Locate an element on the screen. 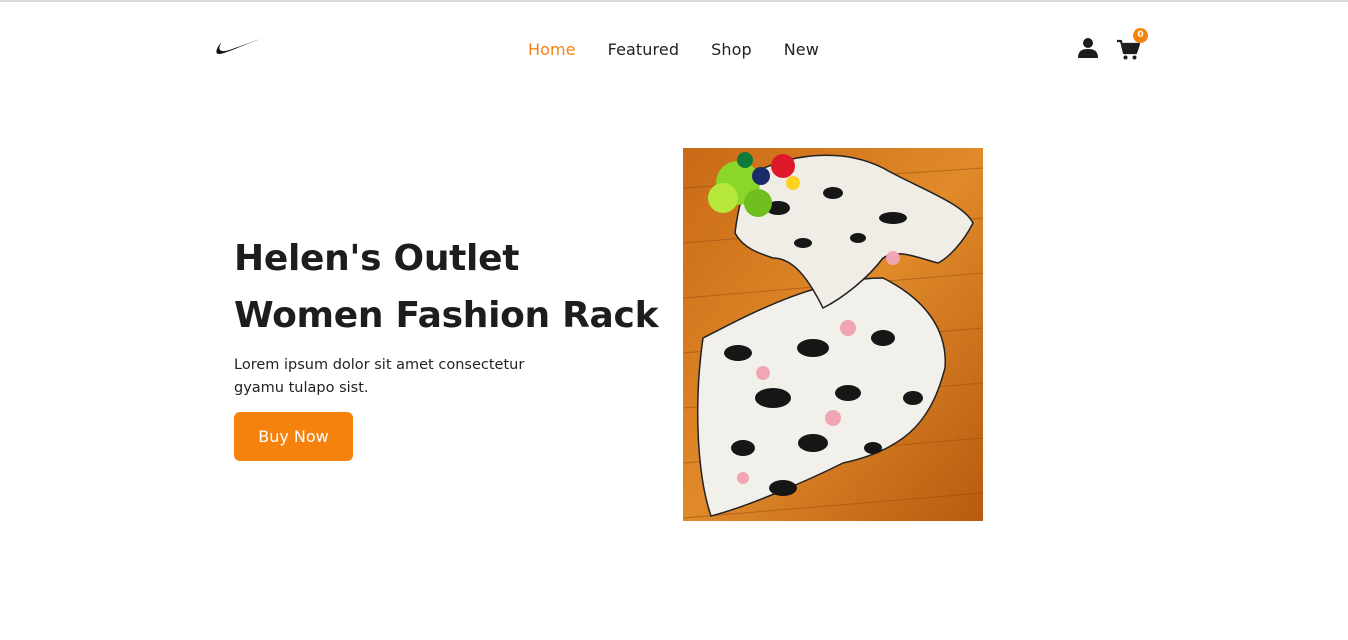  nav-new: New is located at coordinates (801, 49).